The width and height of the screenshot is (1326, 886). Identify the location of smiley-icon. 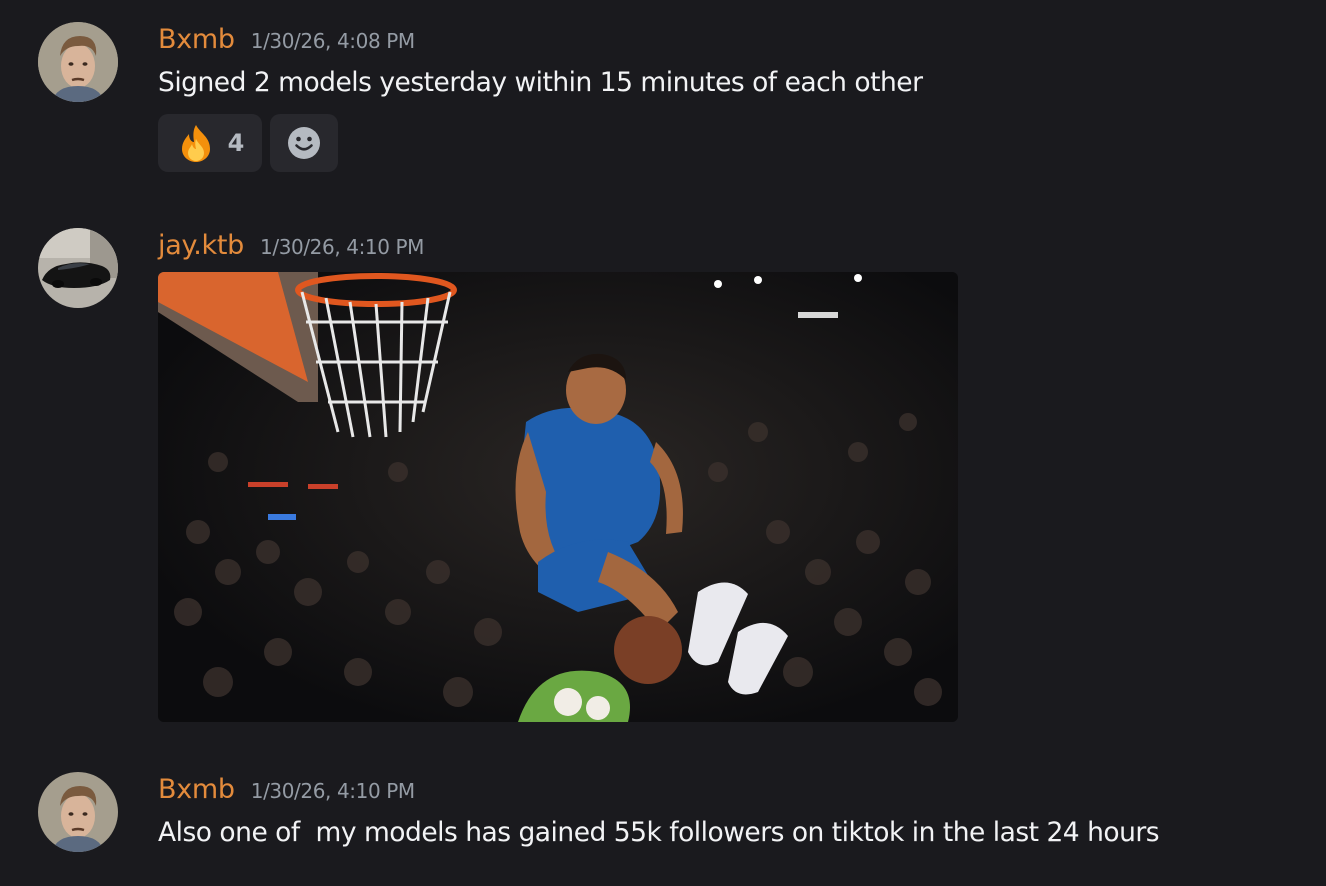
(304, 143).